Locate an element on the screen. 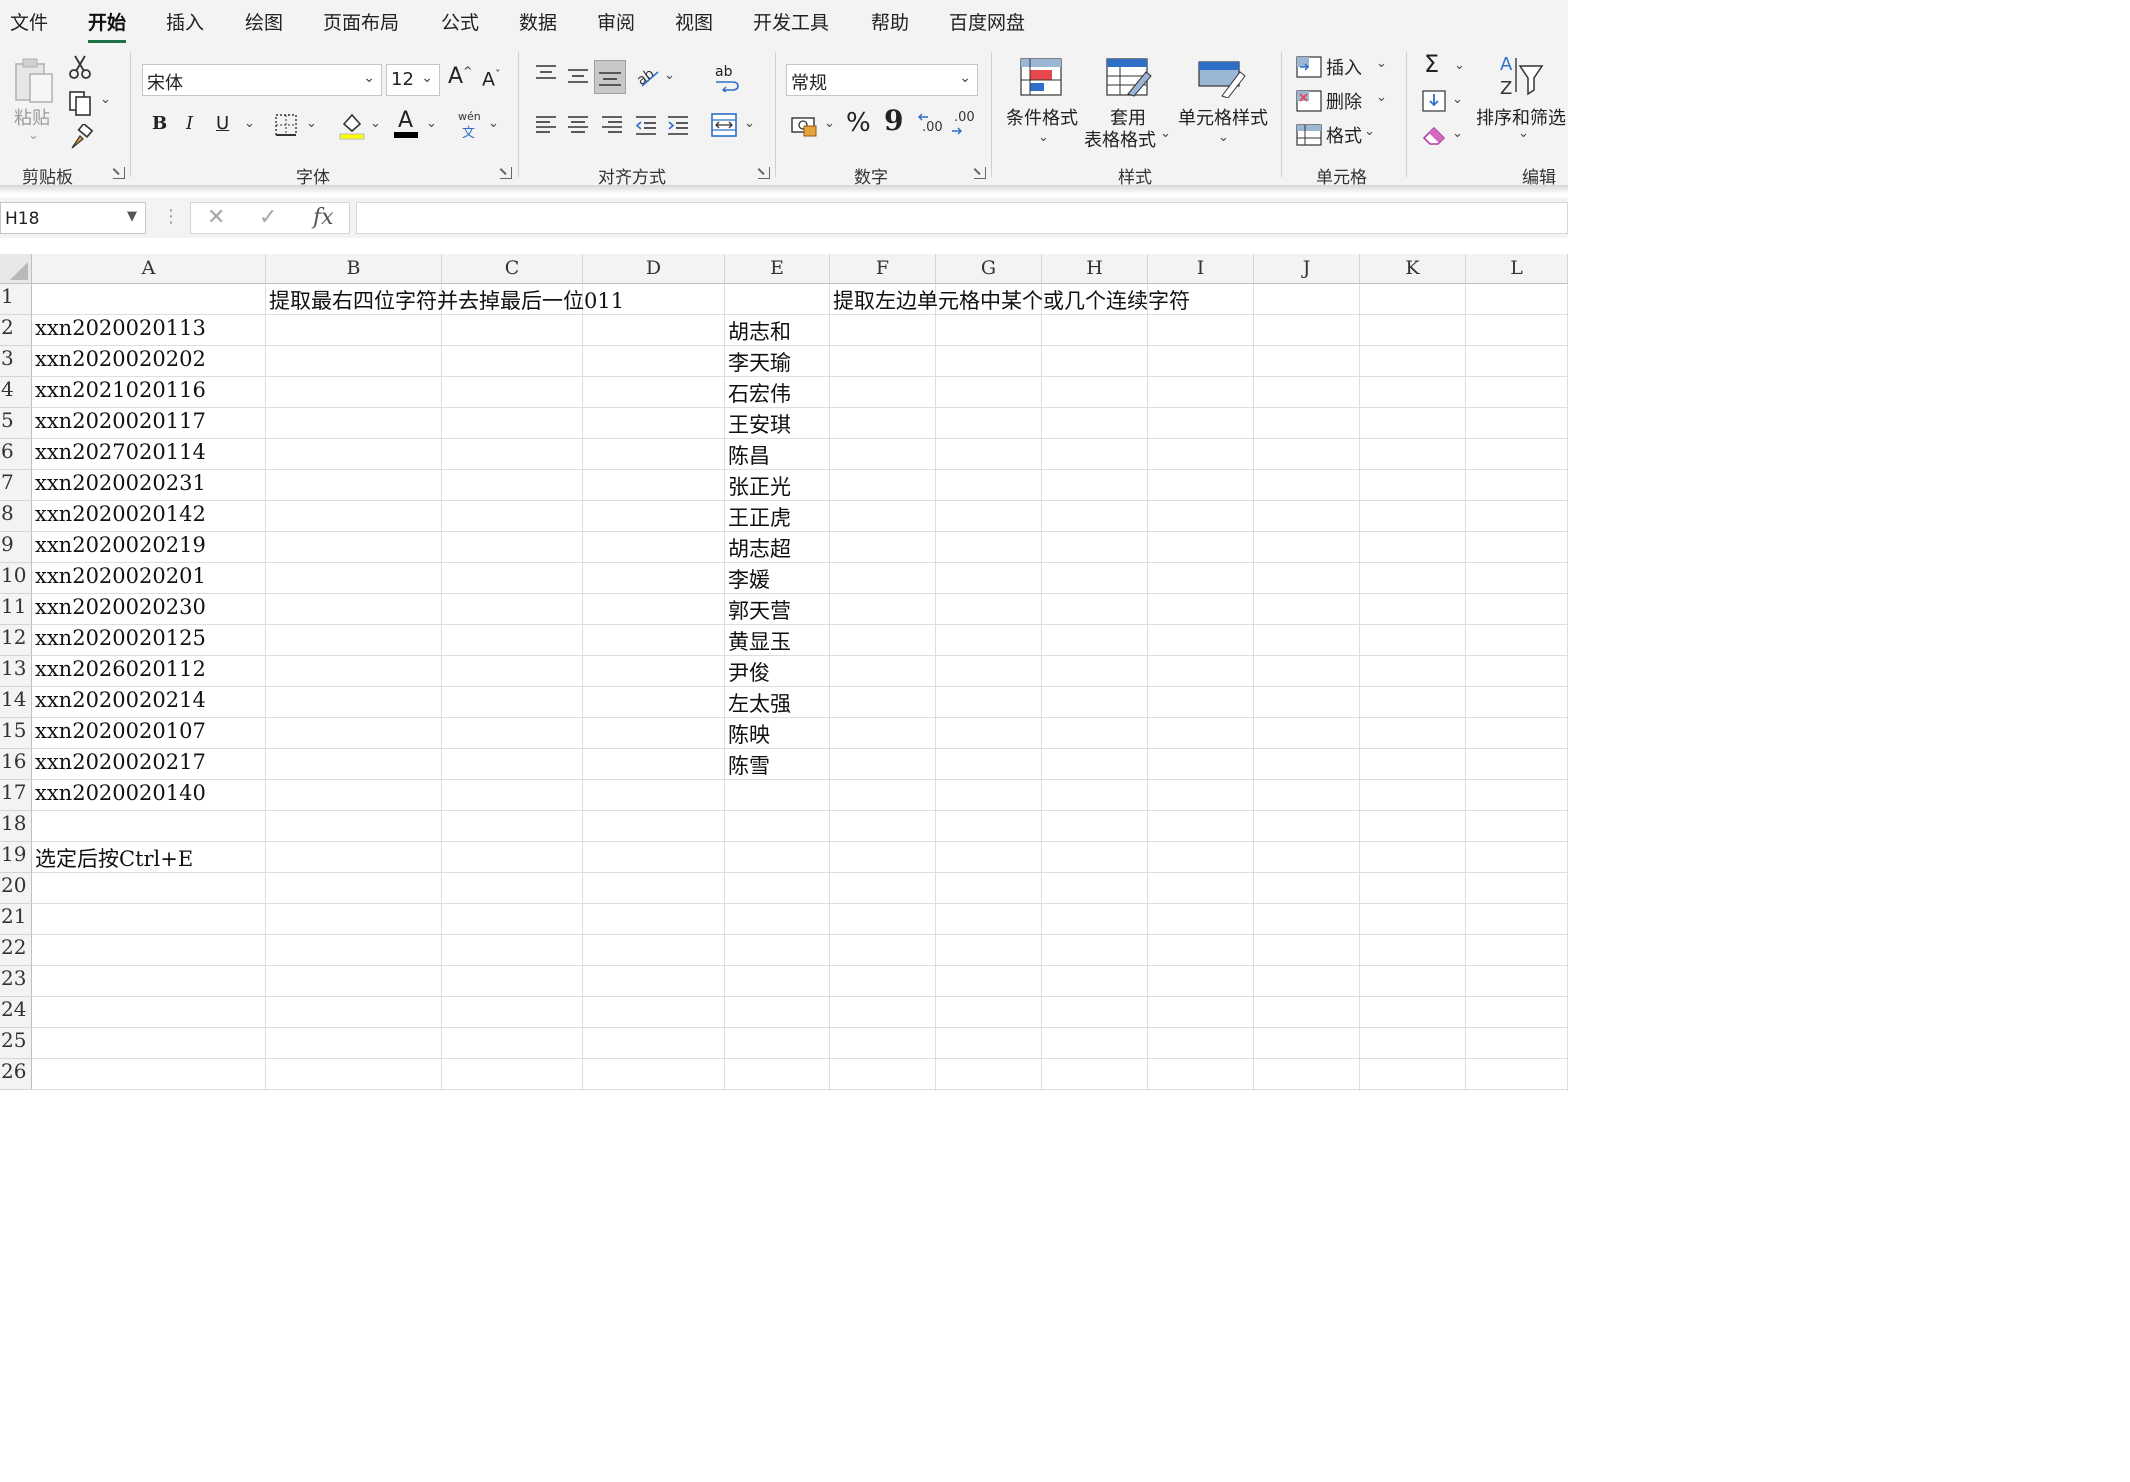 The height and width of the screenshot is (1482, 2130). cell-E4: 石宏伟 is located at coordinates (758, 393).